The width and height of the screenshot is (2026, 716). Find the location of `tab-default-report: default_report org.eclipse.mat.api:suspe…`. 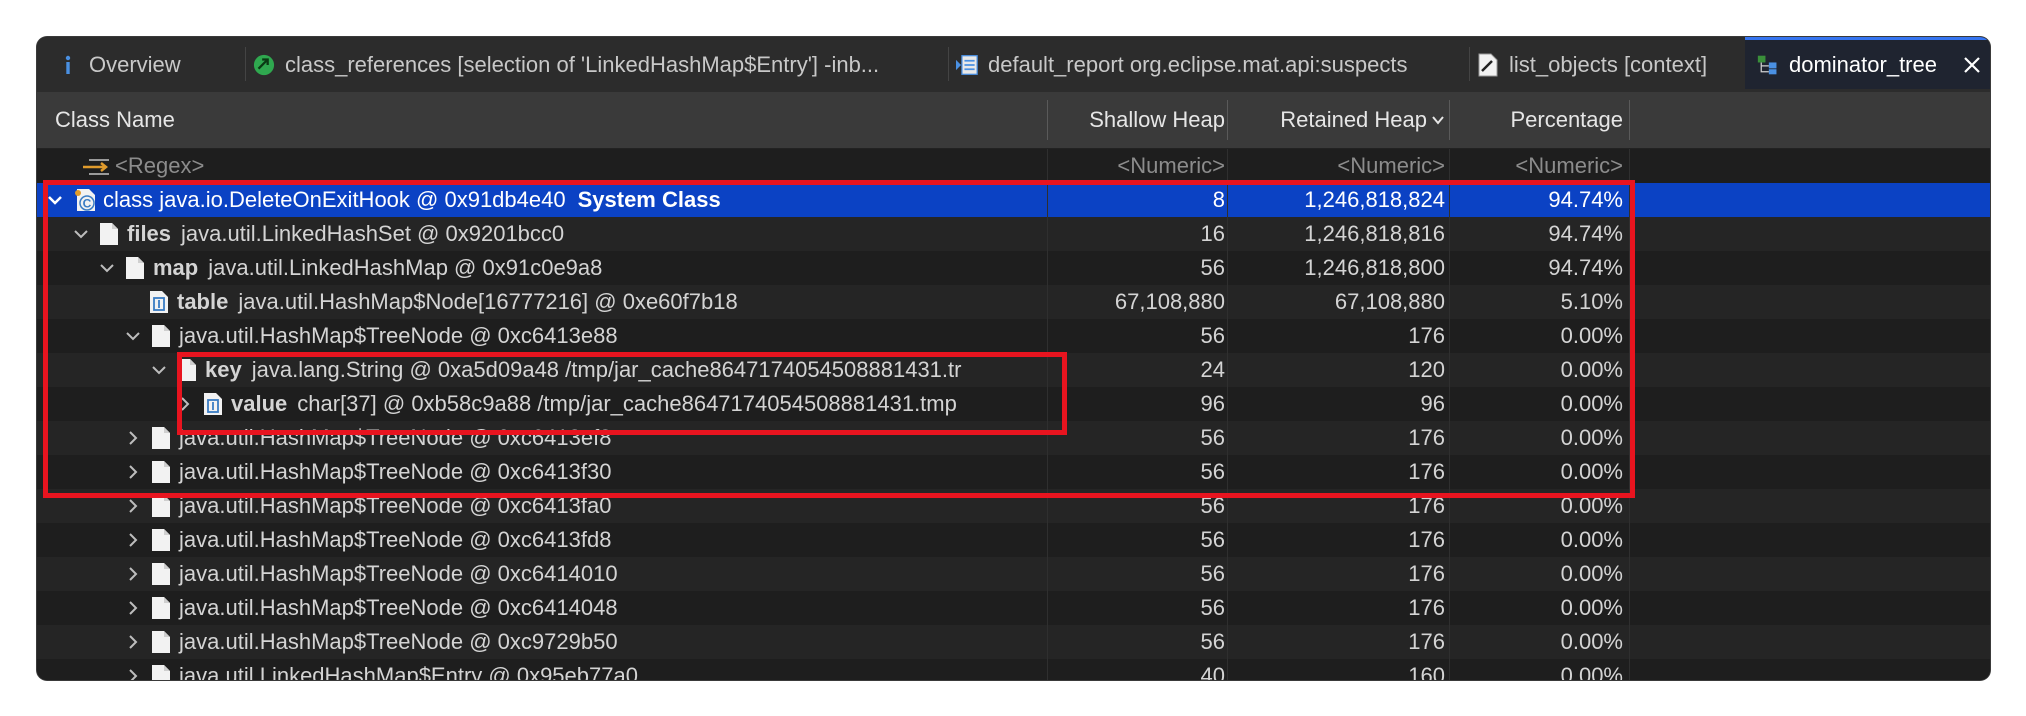

tab-default-report: default_report org.eclipse.mat.api:suspe… is located at coordinates (1211, 64).